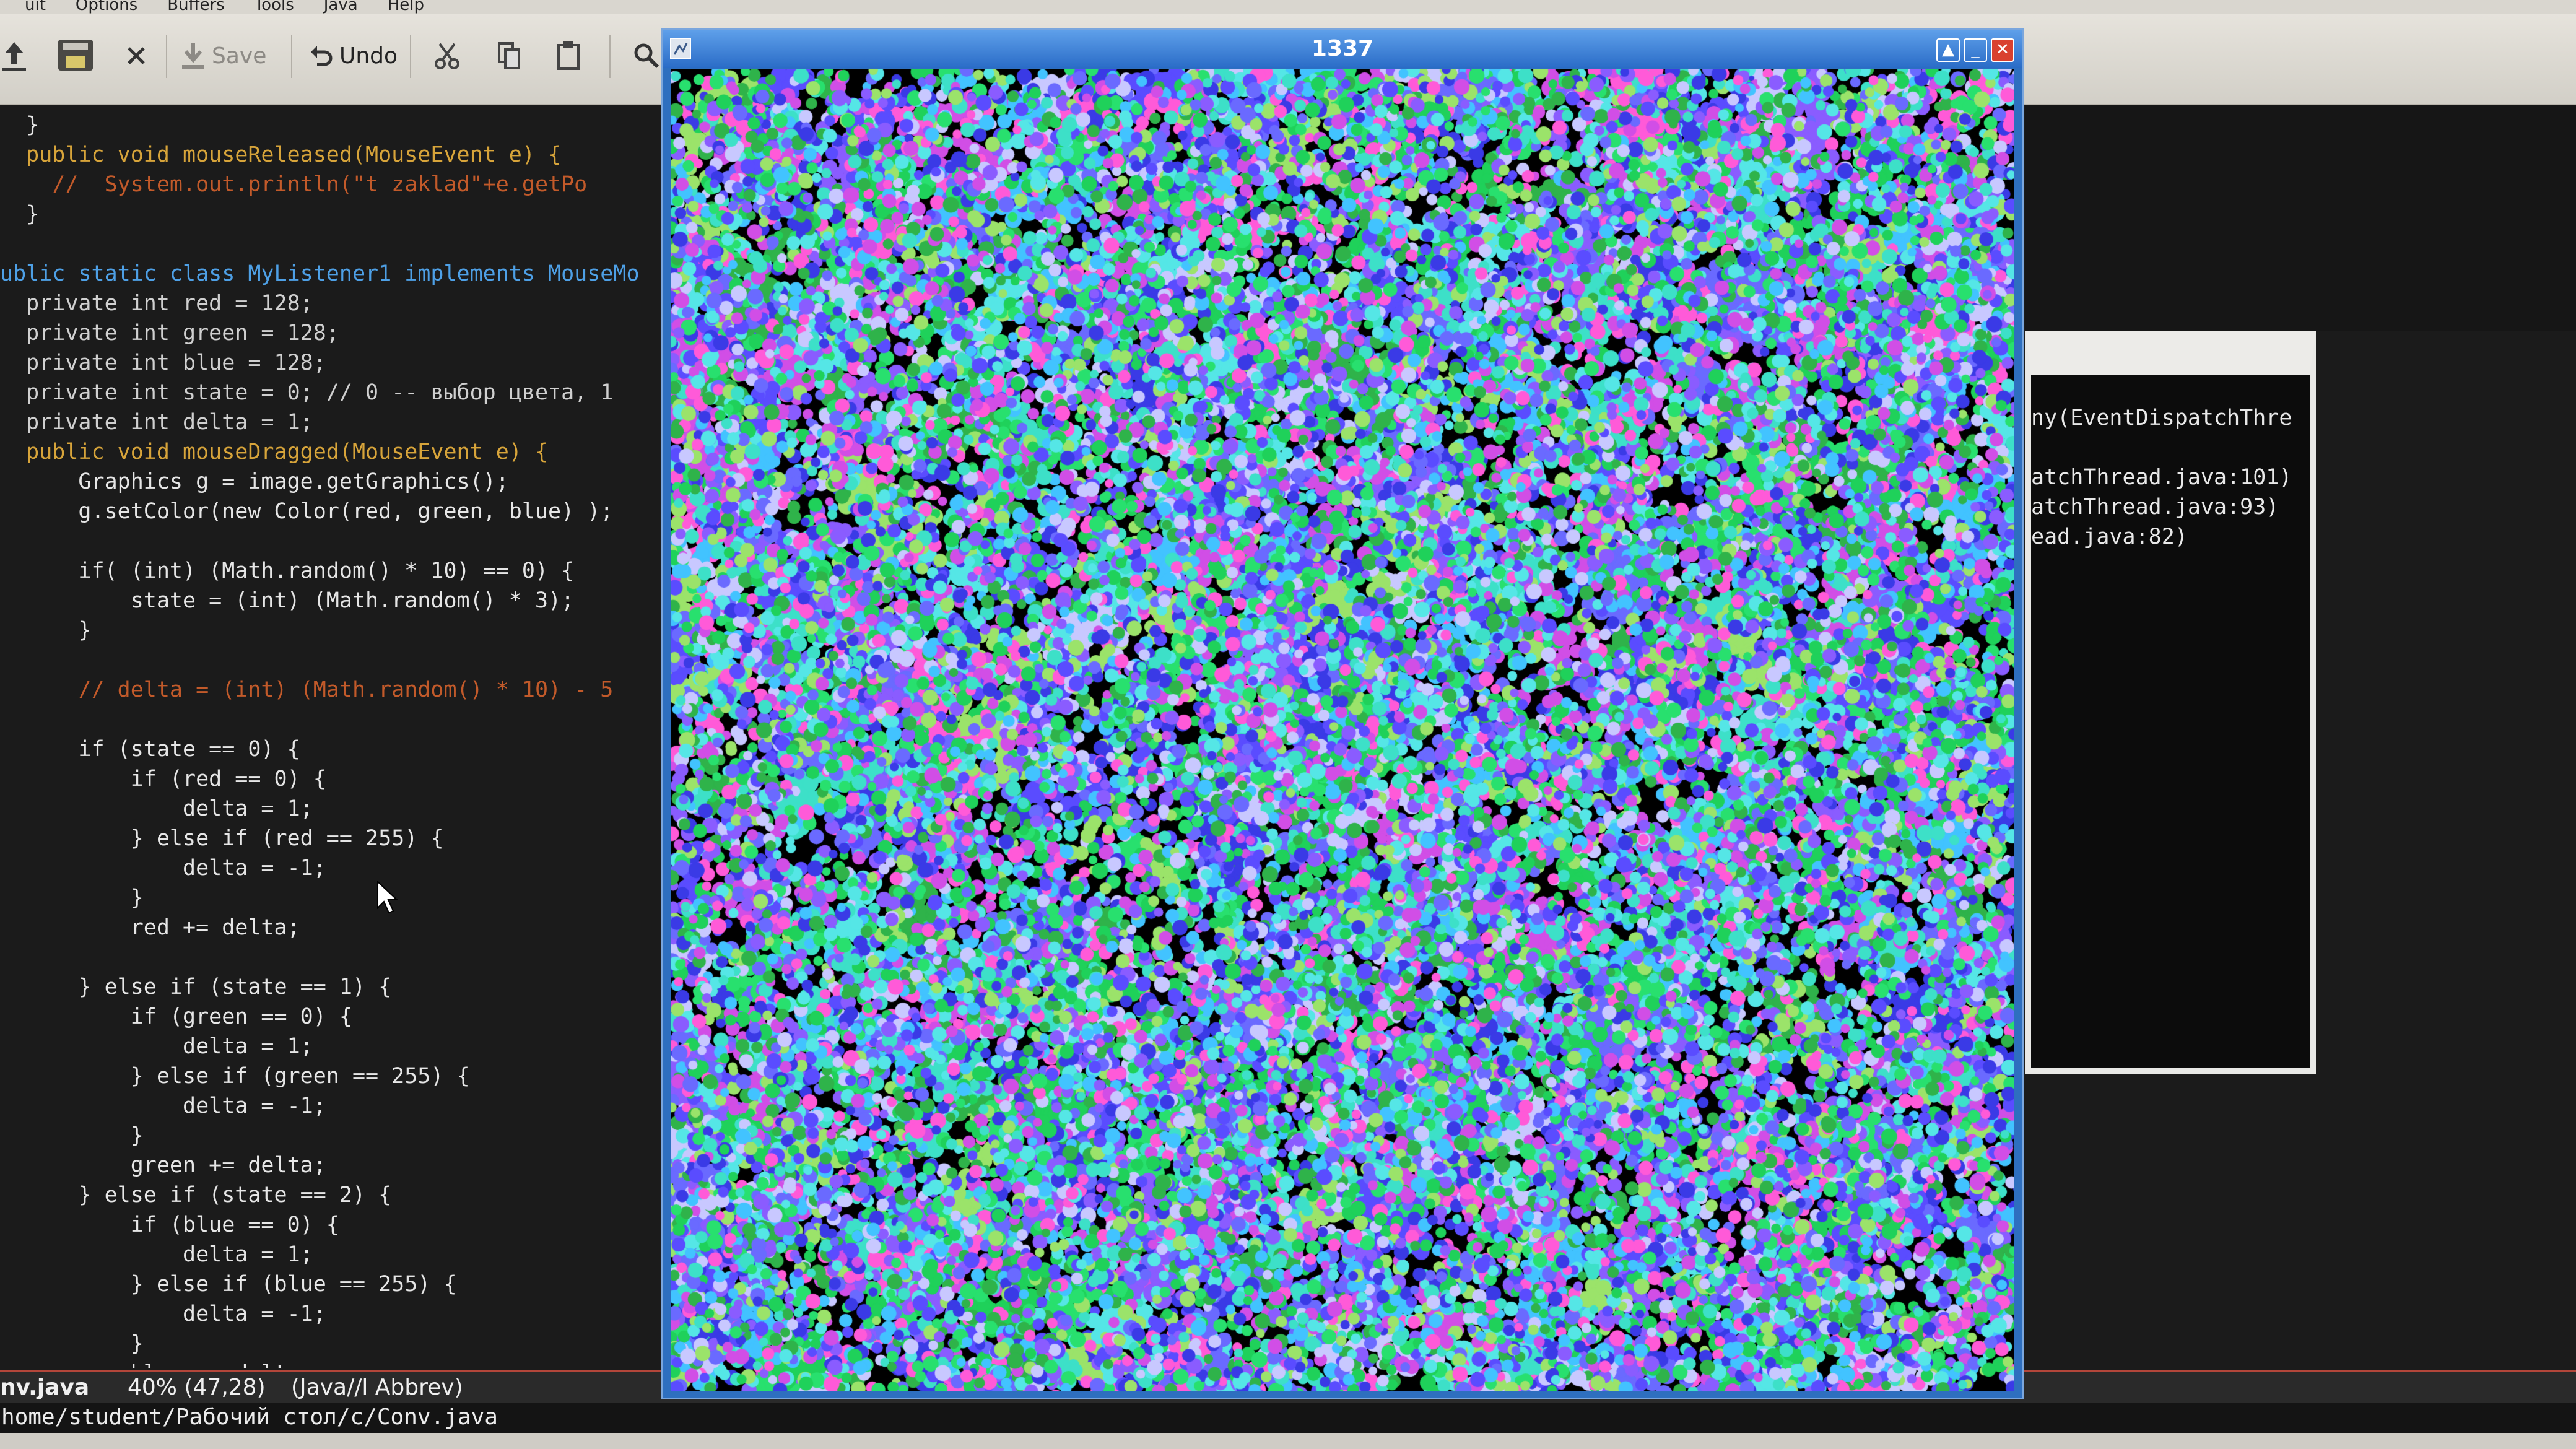 The width and height of the screenshot is (2576, 1449). Describe the element at coordinates (222, 838) in the screenshot. I see `code-line: } else if (red == 255) {` at that location.